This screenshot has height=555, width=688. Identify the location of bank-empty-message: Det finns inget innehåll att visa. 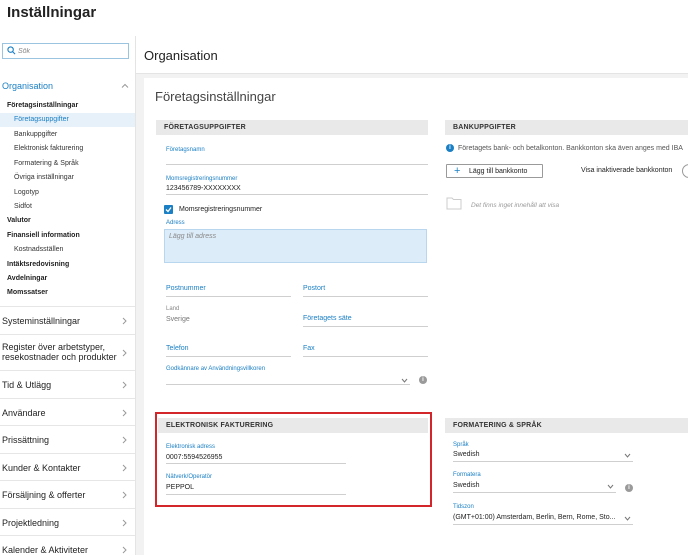
(515, 205).